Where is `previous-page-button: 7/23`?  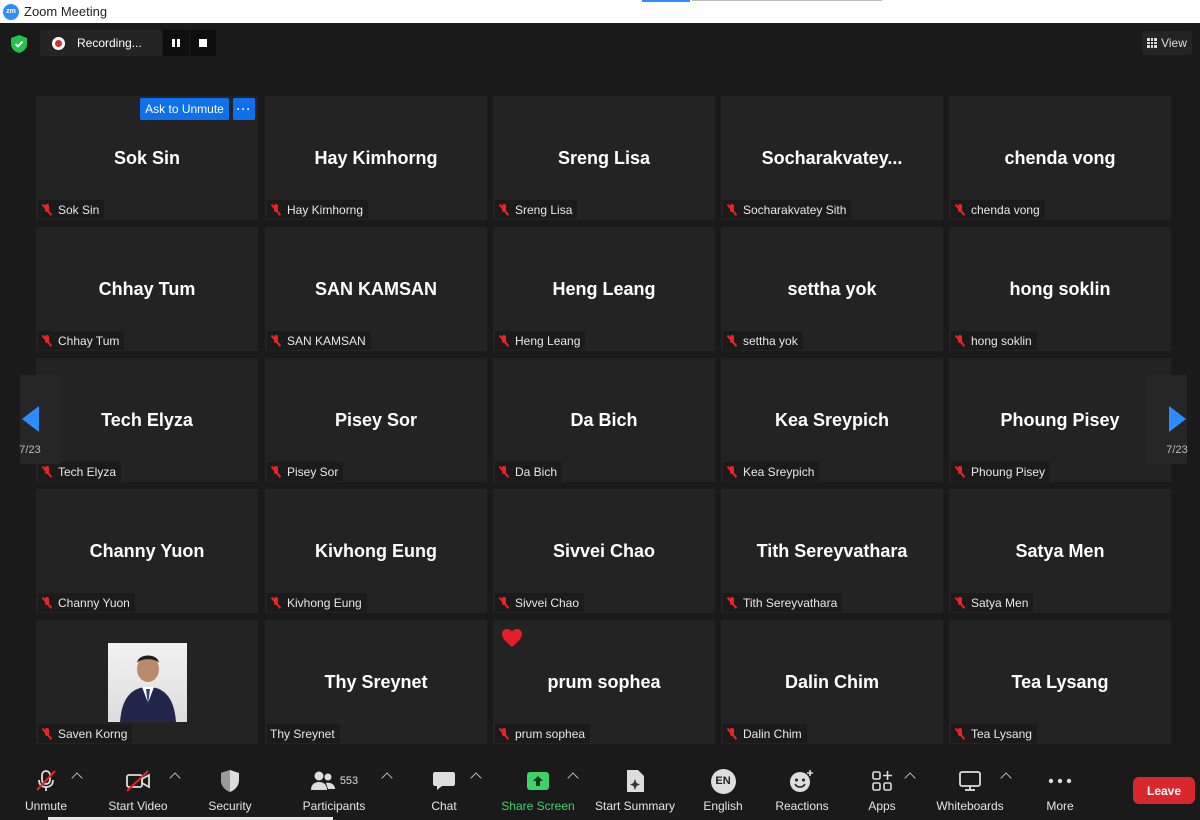 previous-page-button: 7/23 is located at coordinates (35, 419).